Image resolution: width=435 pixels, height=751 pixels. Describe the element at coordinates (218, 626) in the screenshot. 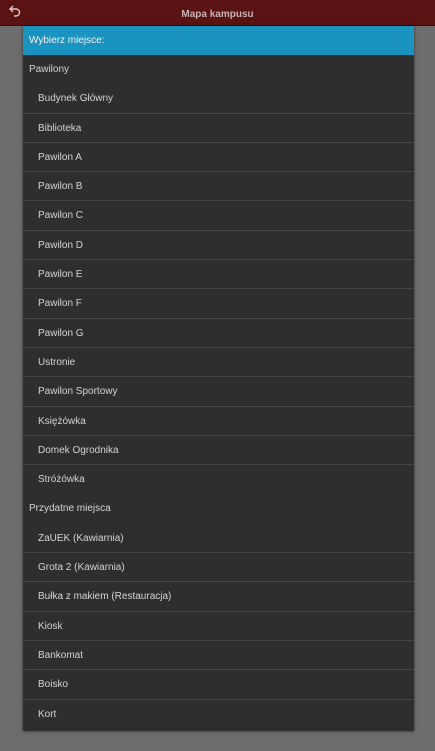

I see `list-item: Kiosk` at that location.